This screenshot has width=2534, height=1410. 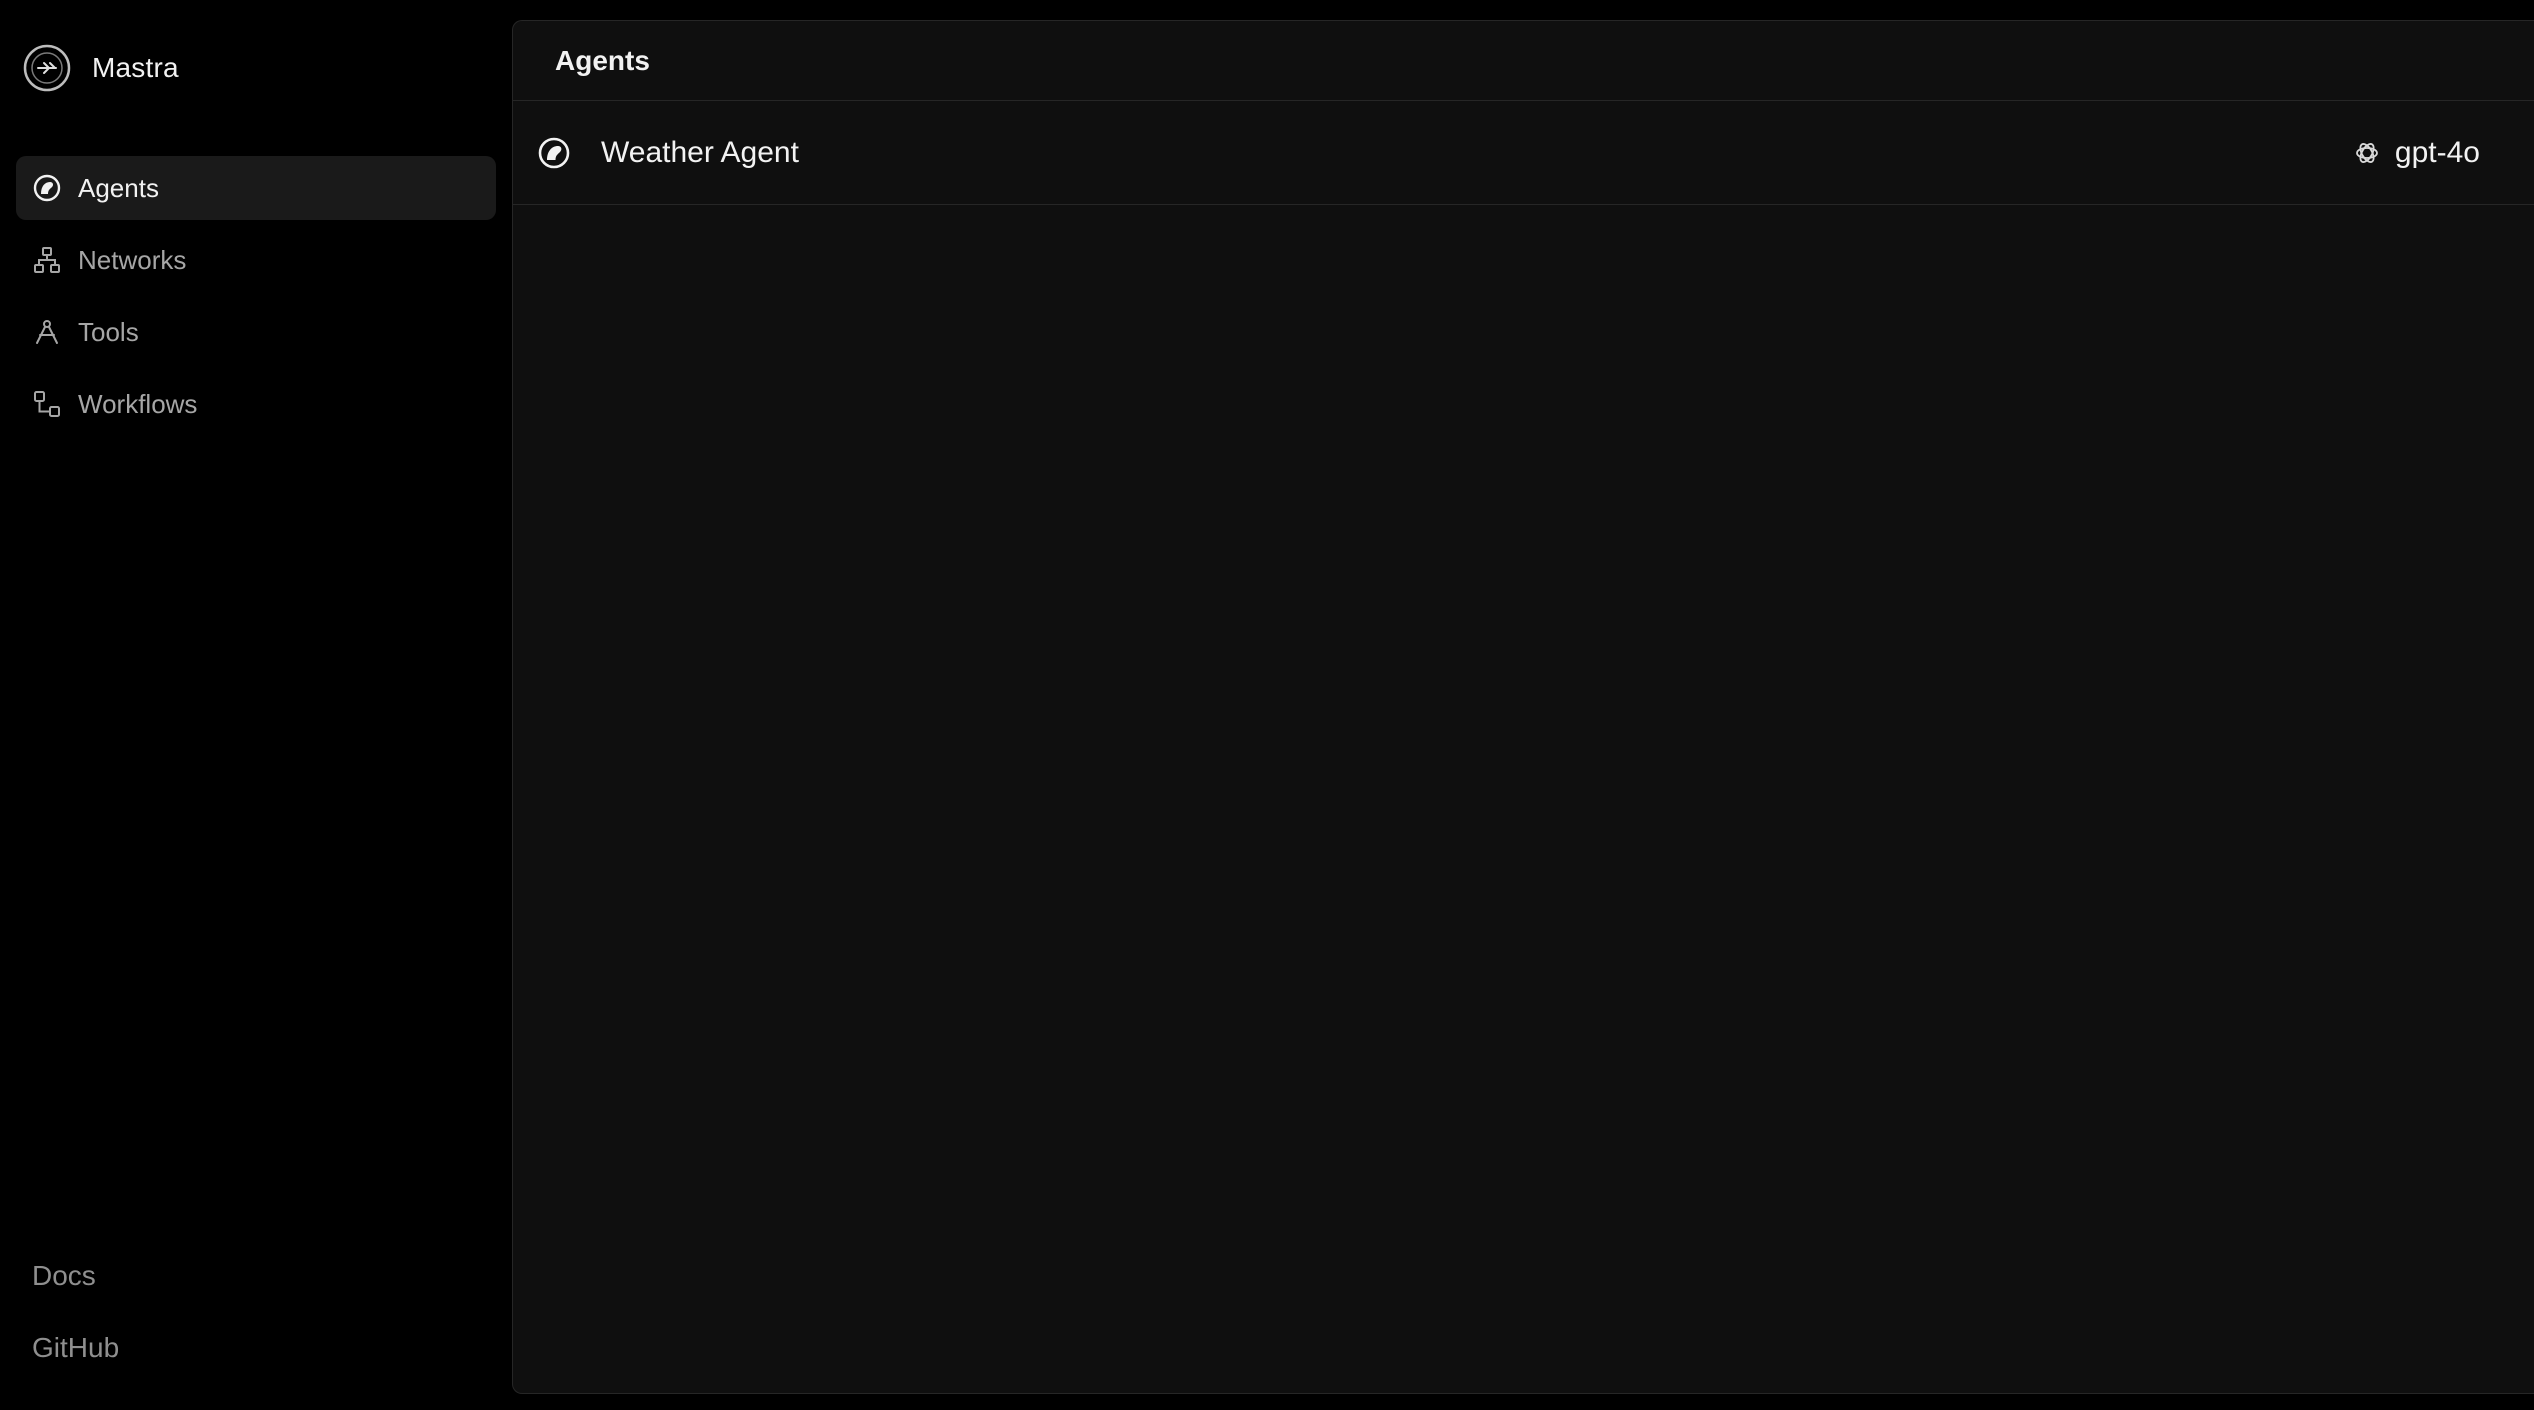 I want to click on github-link: GitHub, so click(x=75, y=1348).